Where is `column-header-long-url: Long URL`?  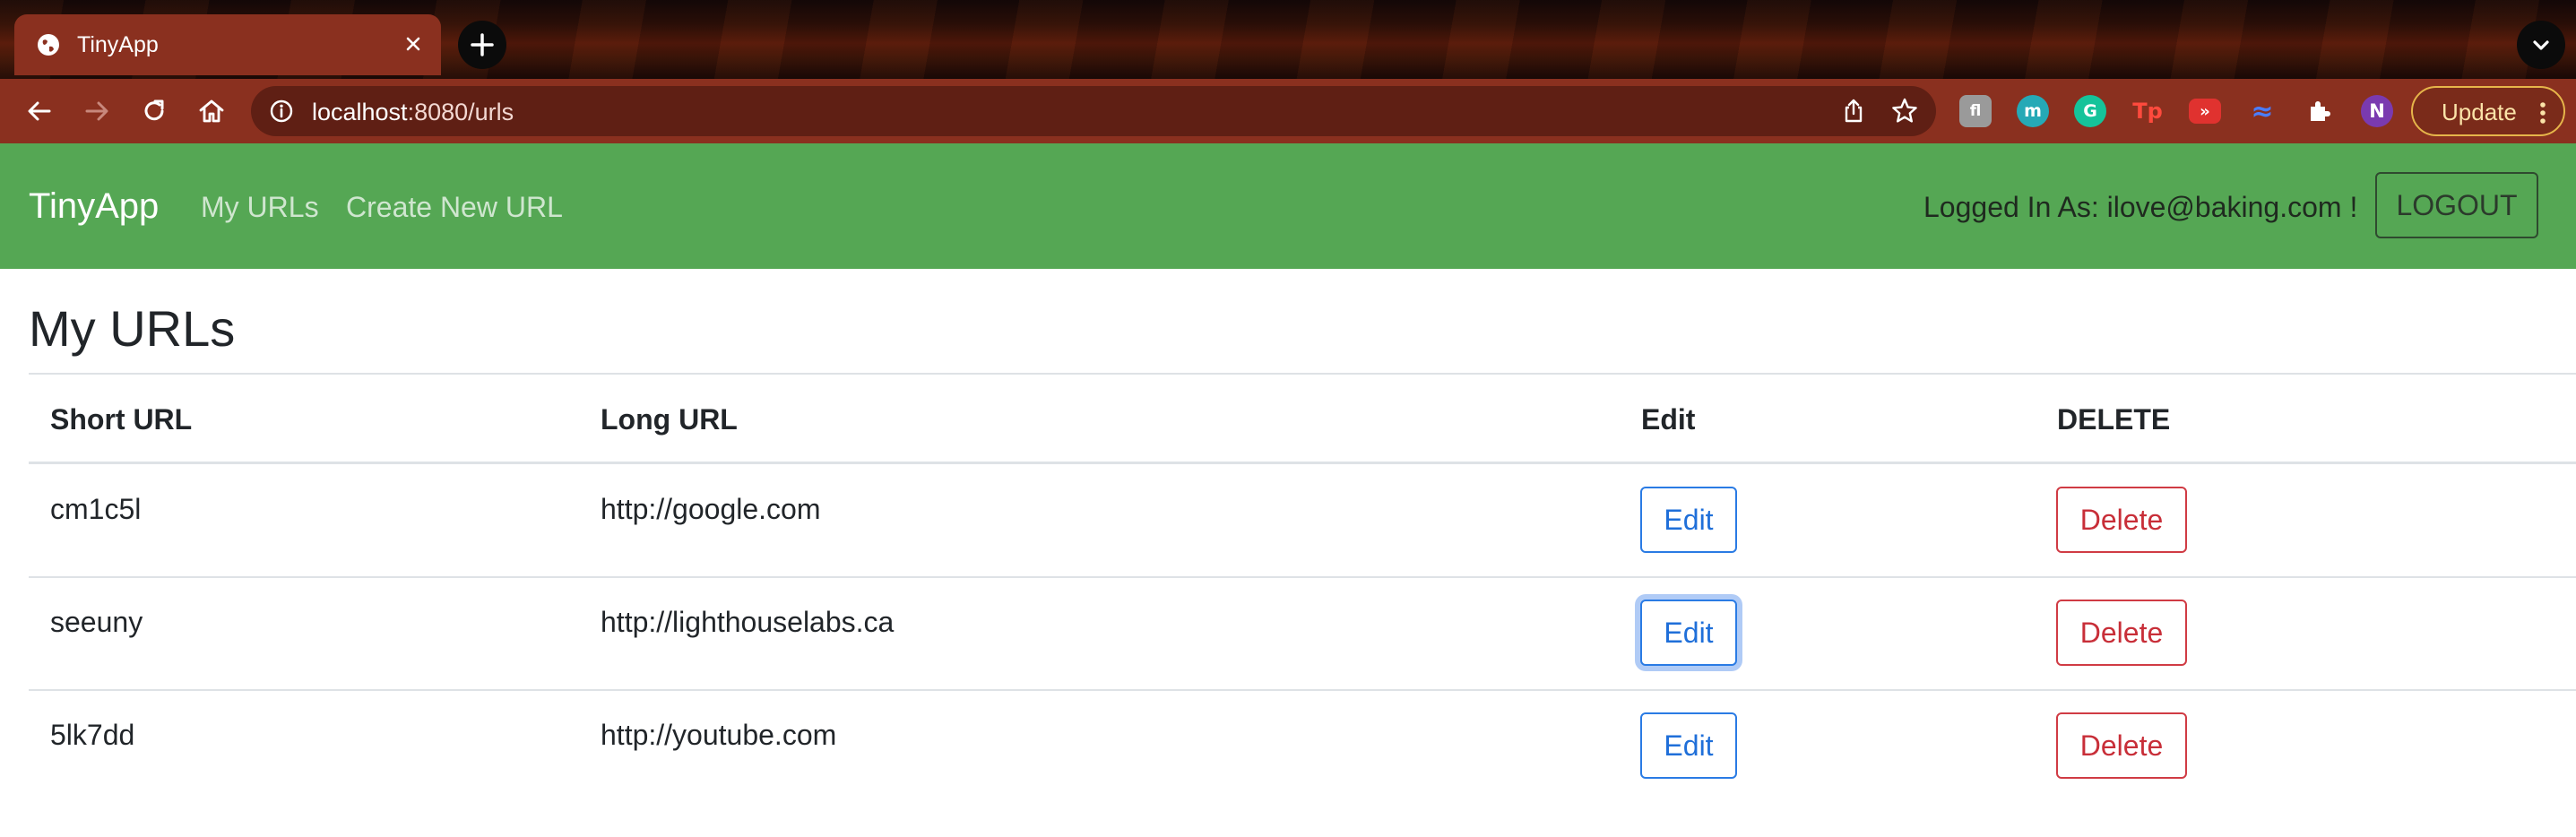 column-header-long-url: Long URL is located at coordinates (669, 419).